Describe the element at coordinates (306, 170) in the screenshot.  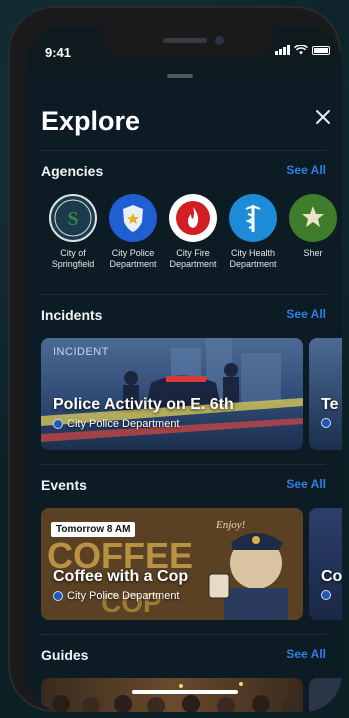
I see `agencies-see-all-link: See All` at that location.